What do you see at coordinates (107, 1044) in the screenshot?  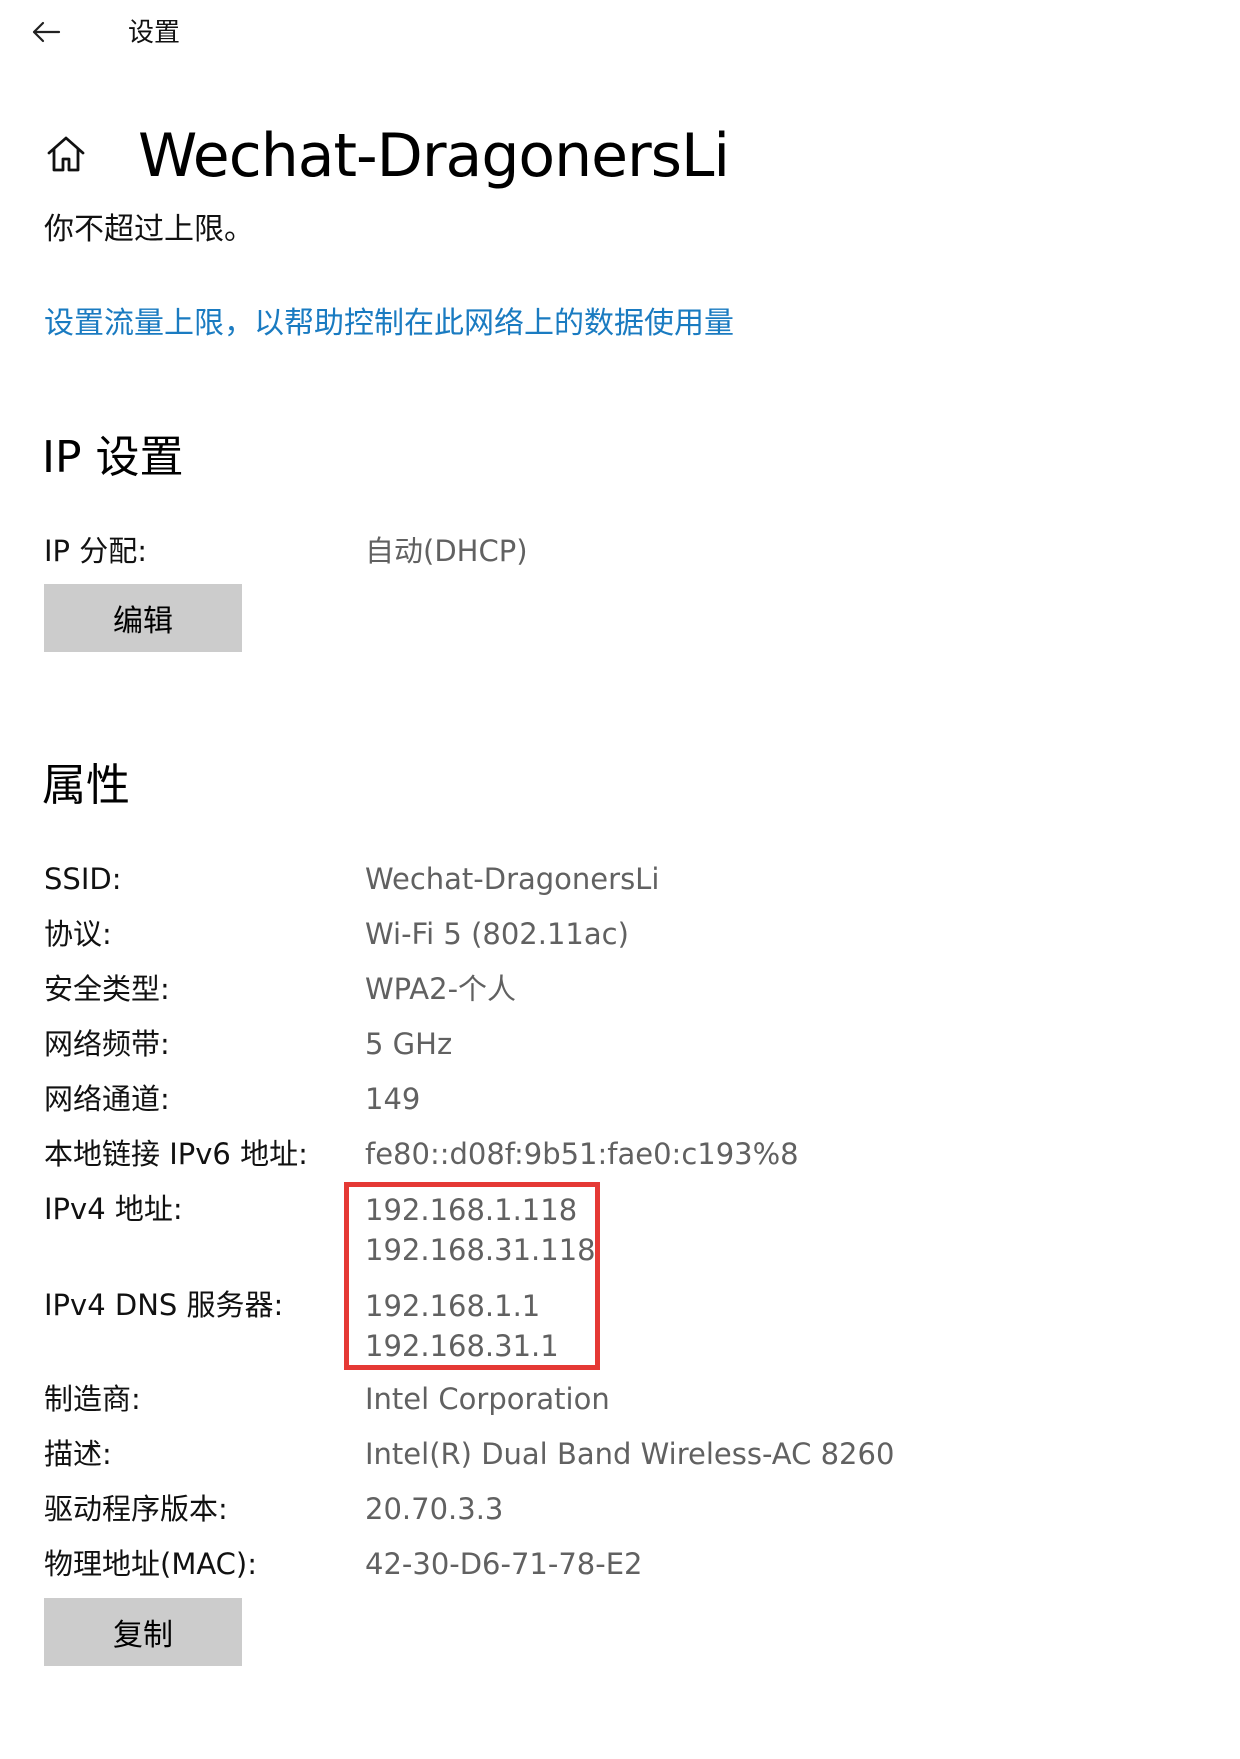 I see `network-band-label: 网络频带:` at bounding box center [107, 1044].